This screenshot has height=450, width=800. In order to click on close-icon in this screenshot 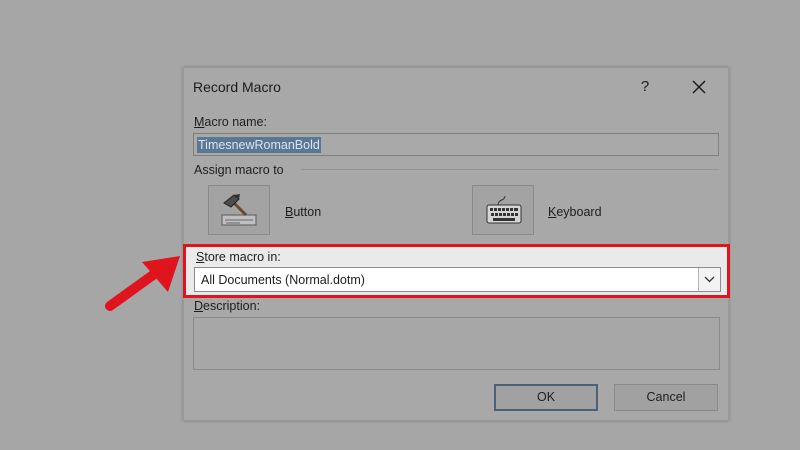, I will do `click(699, 87)`.